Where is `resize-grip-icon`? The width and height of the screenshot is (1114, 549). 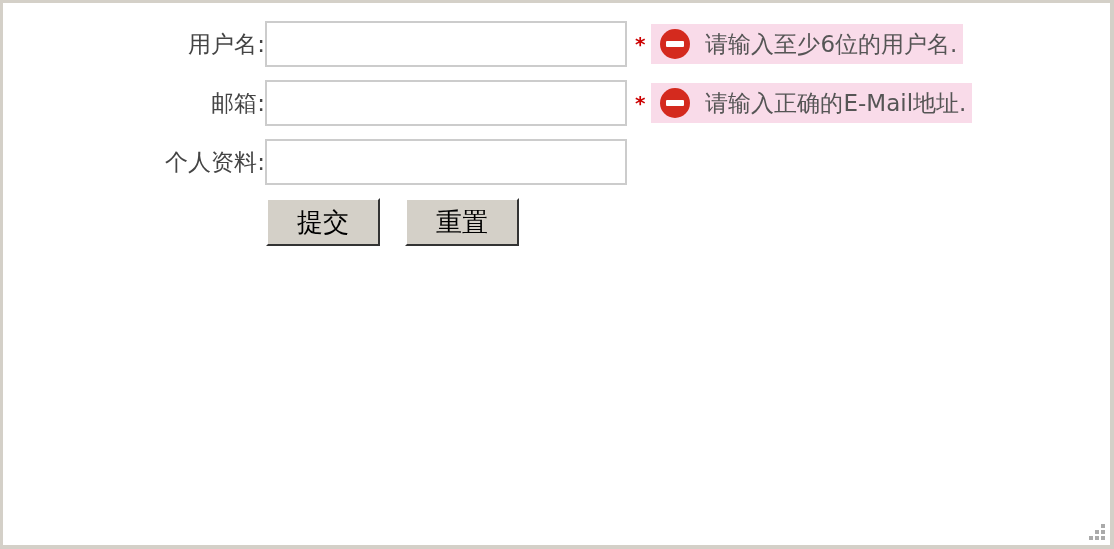 resize-grip-icon is located at coordinates (1097, 532).